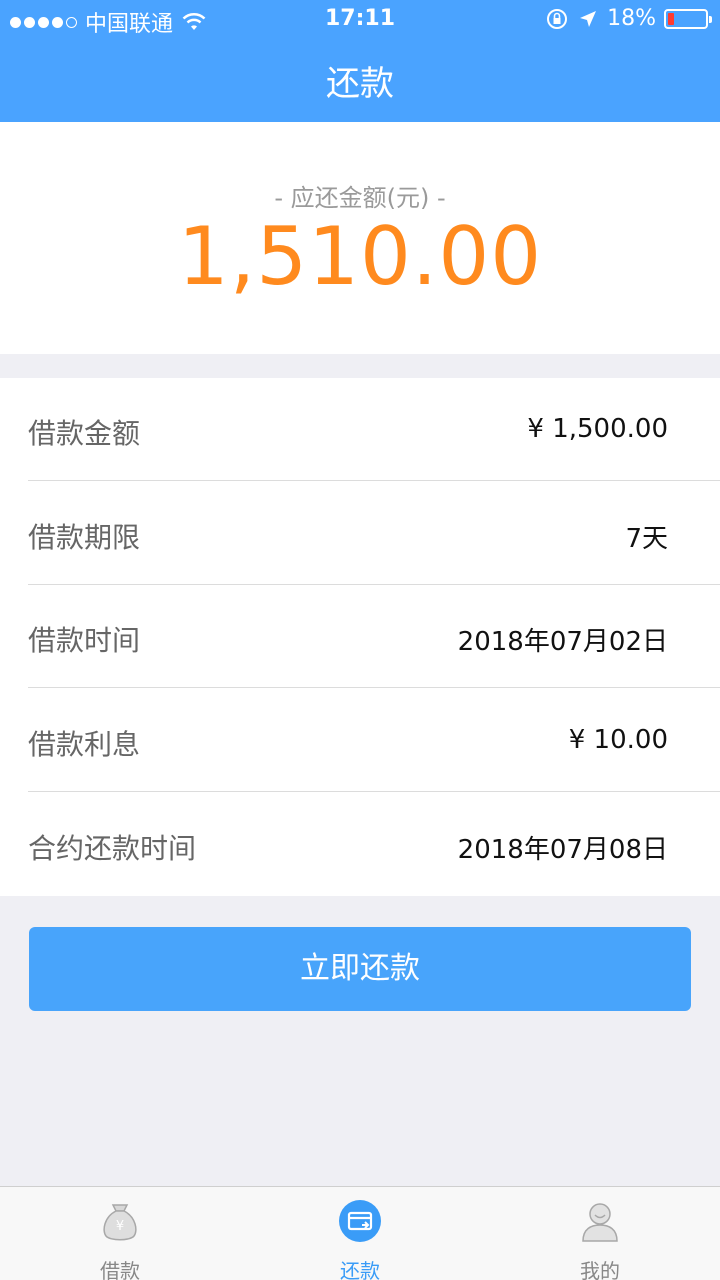  I want to click on detail-row-loan-interest: 借款利息 ¥ 10.00, so click(374, 740).